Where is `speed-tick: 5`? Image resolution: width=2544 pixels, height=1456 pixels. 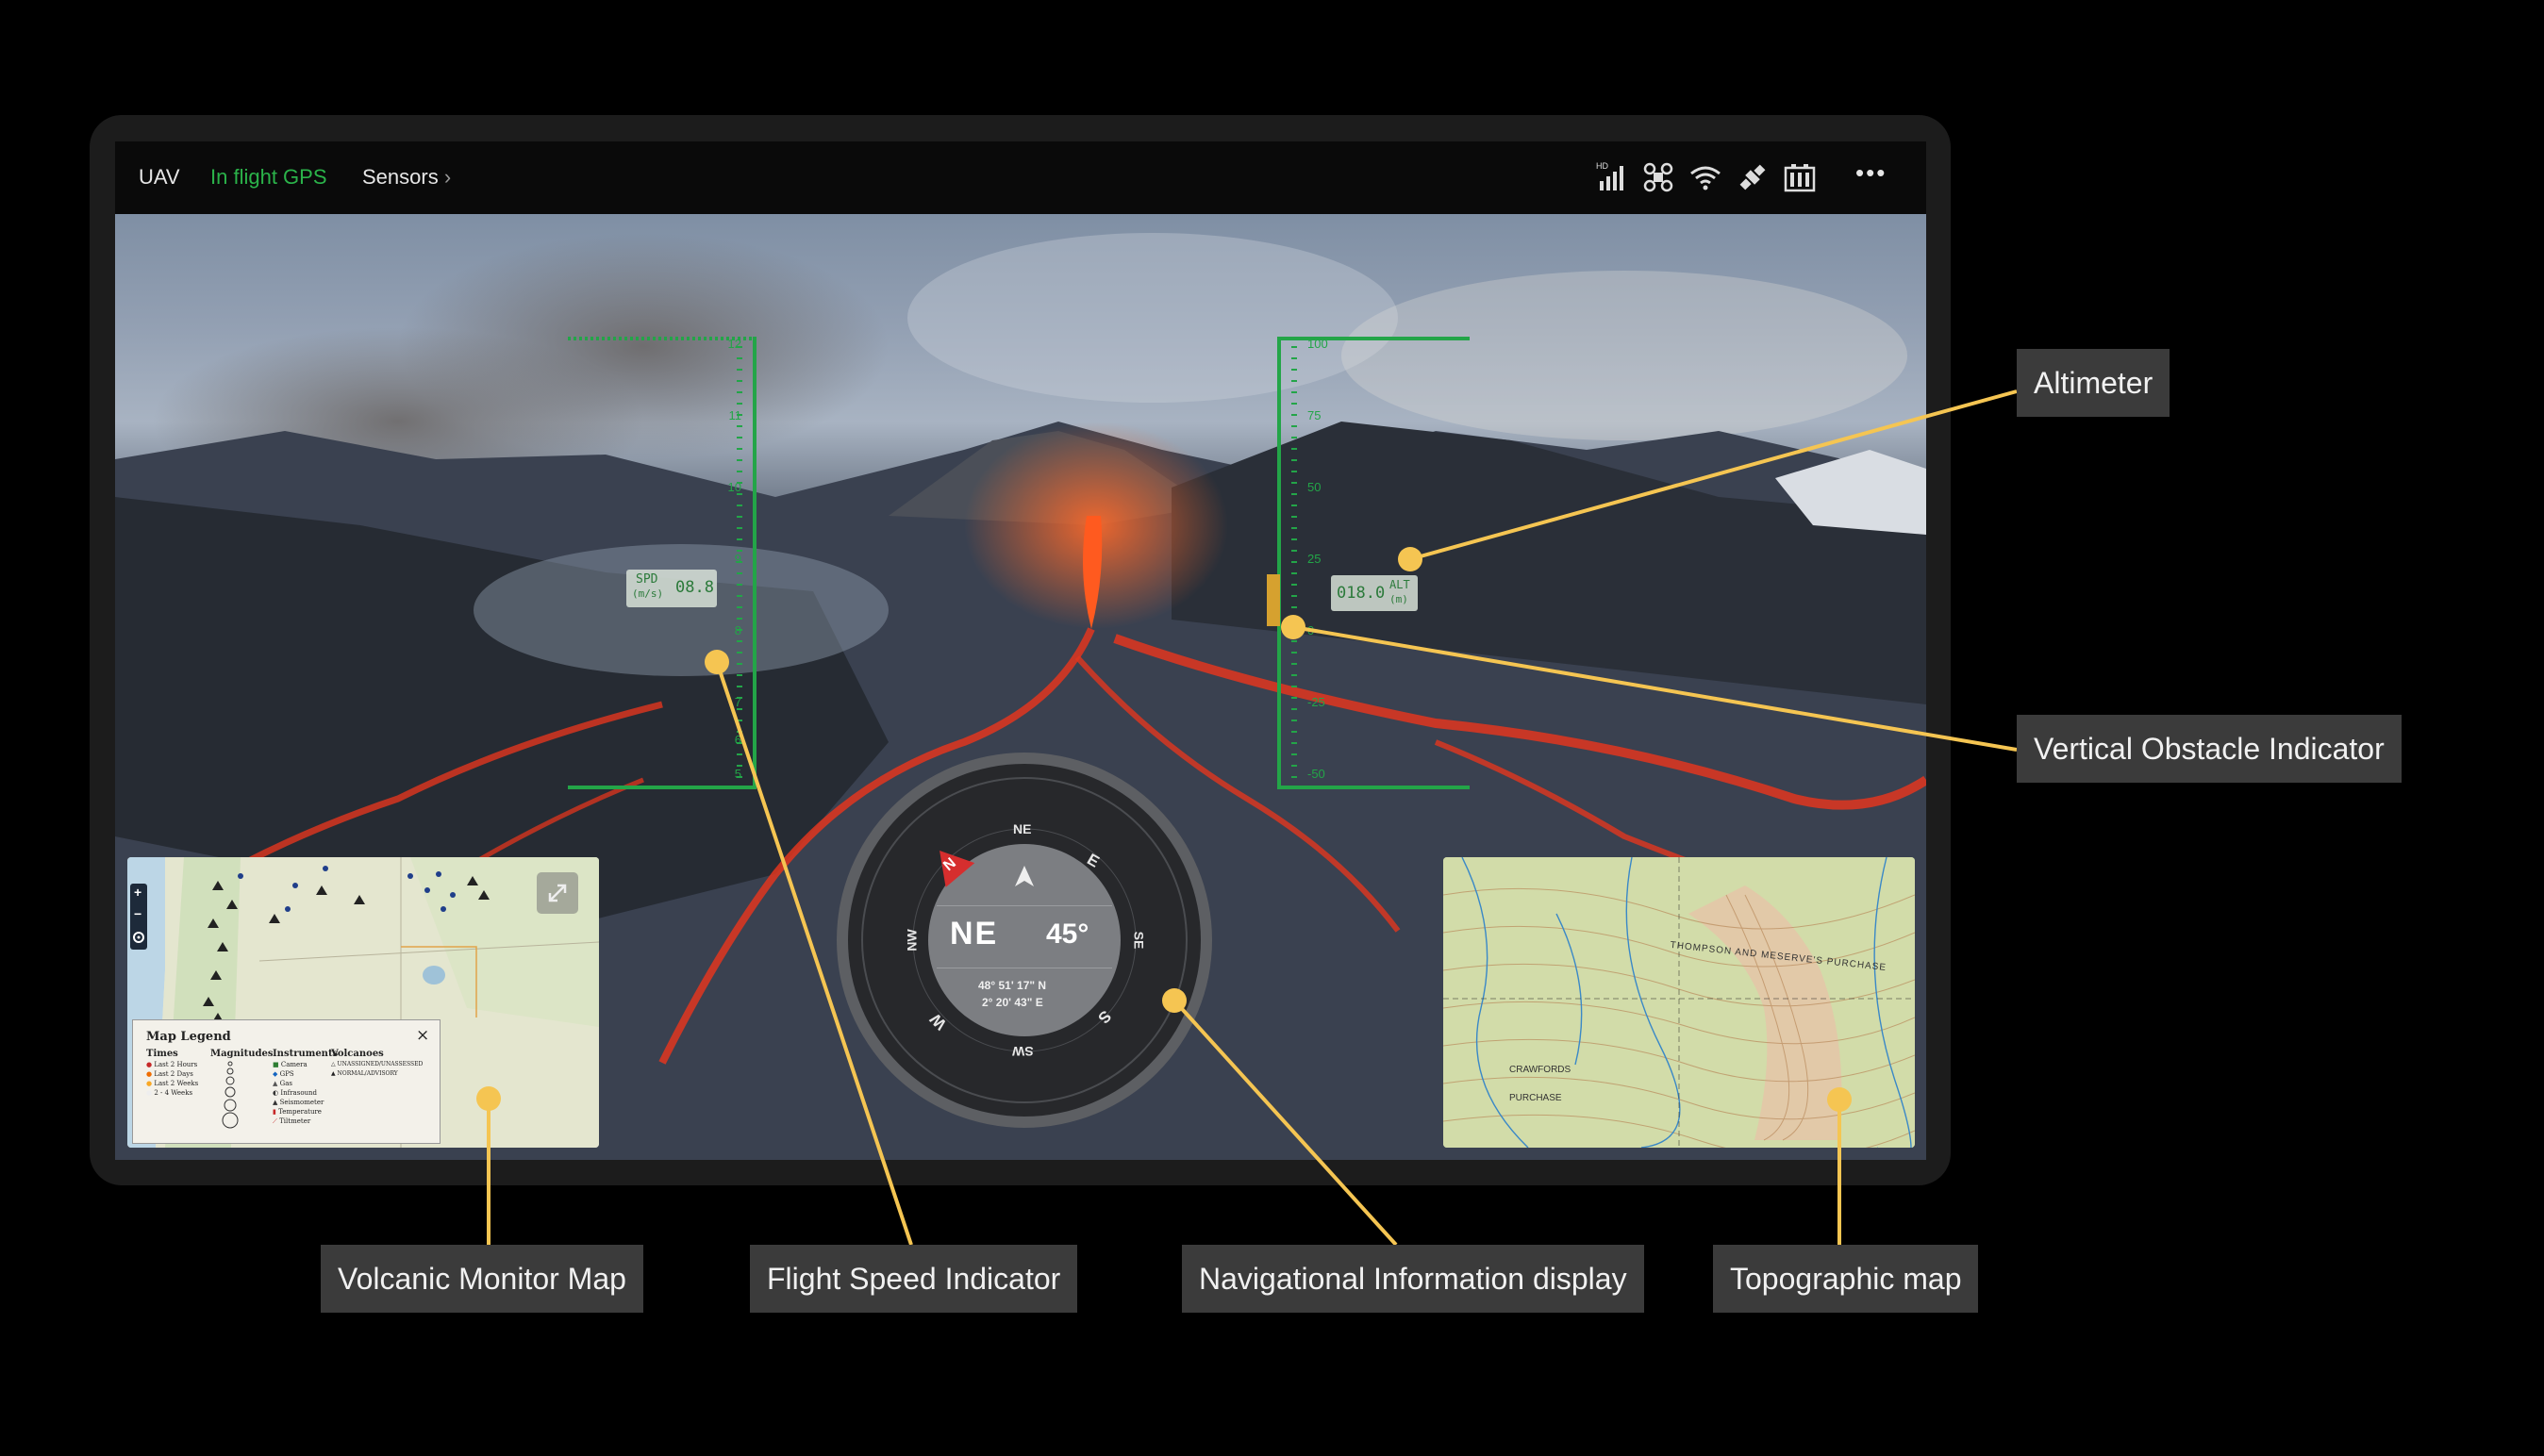 speed-tick: 5 is located at coordinates (737, 774).